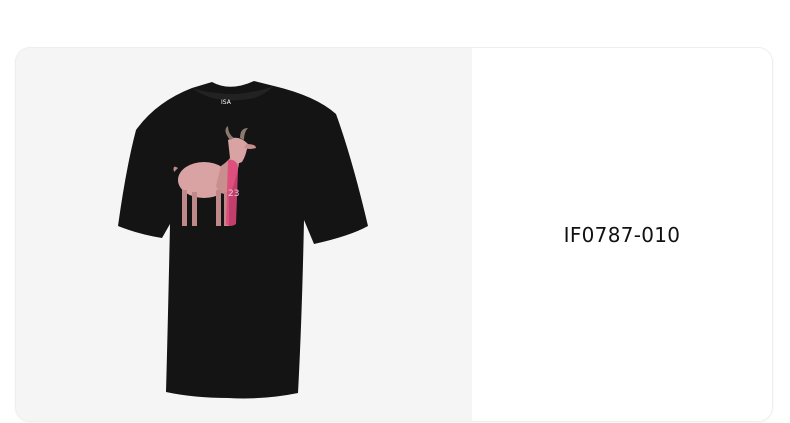  I want to click on svg-text: 23, so click(233, 194).